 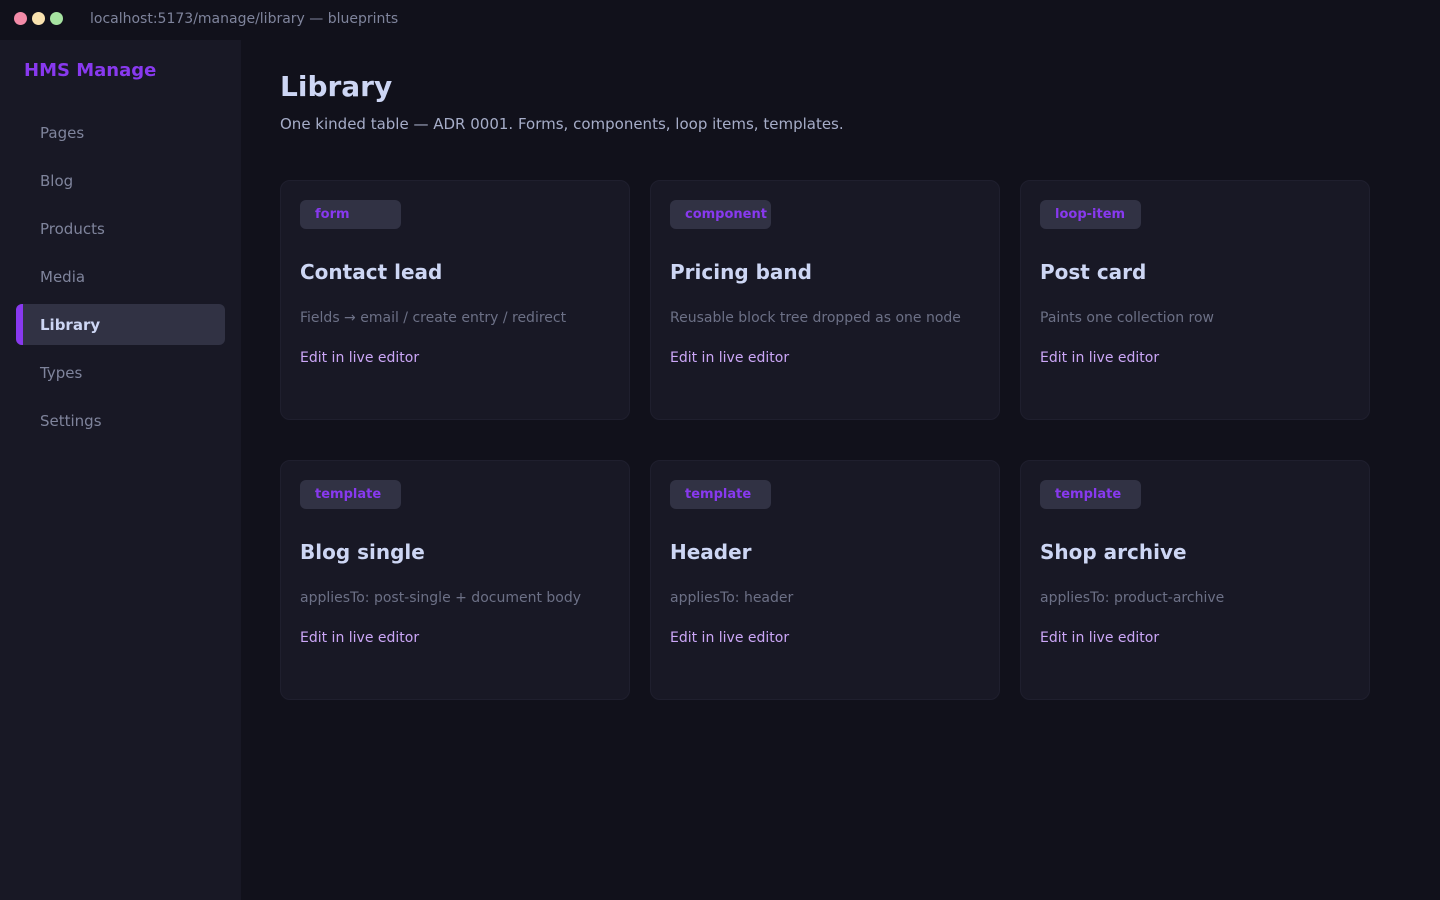 I want to click on kind-badge: component, so click(x=720, y=214).